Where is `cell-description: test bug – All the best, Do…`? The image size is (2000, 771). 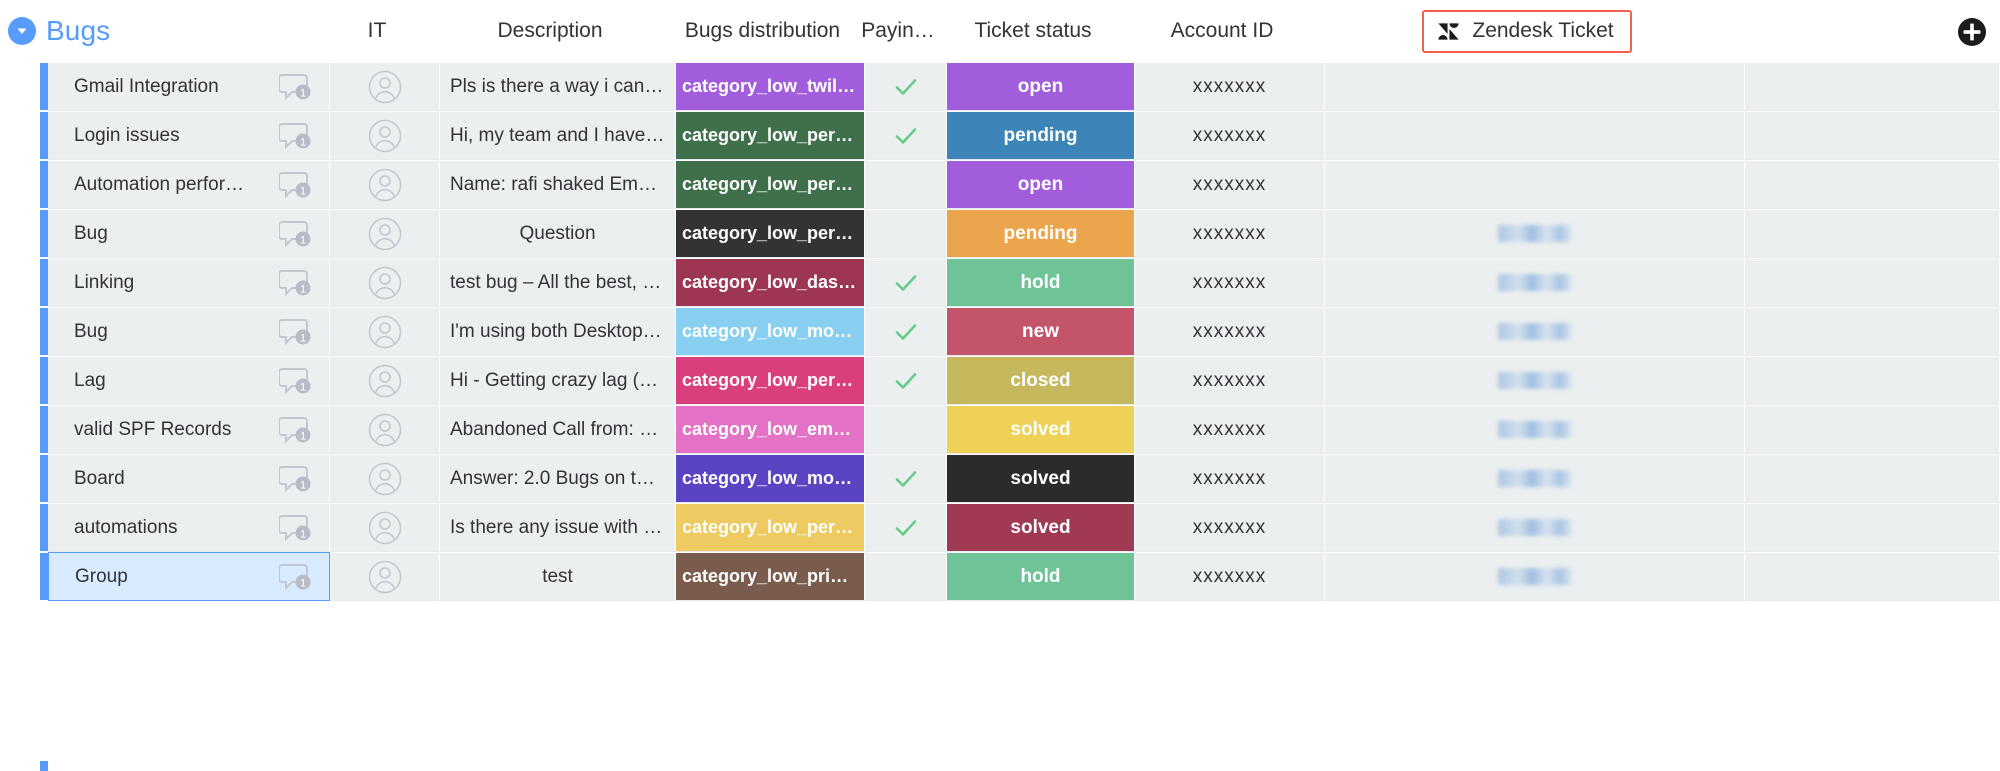
cell-description: test bug – All the best, Do… is located at coordinates (558, 282).